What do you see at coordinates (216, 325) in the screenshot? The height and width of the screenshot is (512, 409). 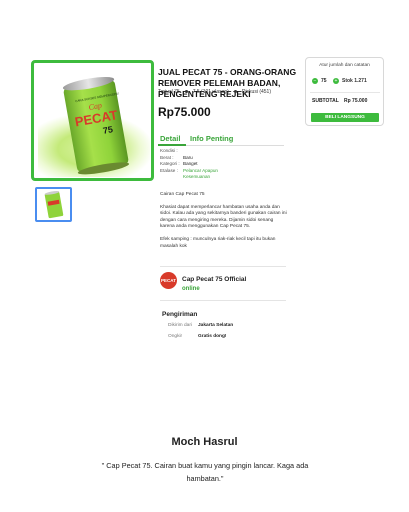 I see `shipping-value: Jakarta Selatan` at bounding box center [216, 325].